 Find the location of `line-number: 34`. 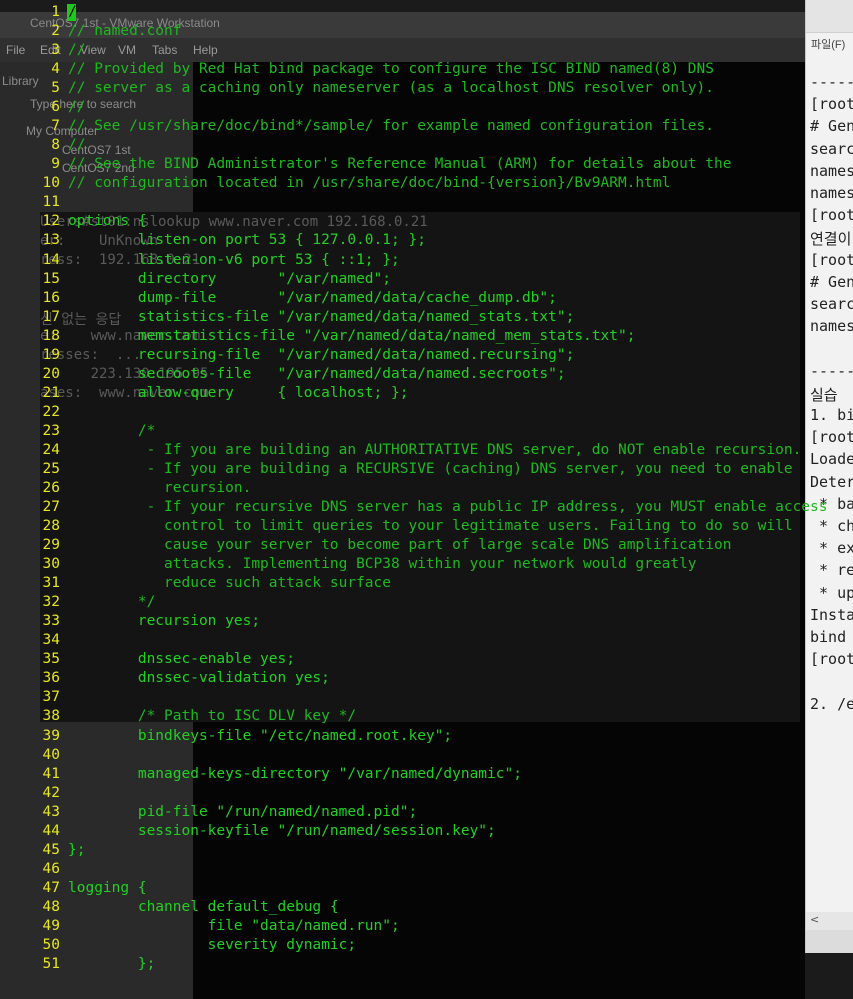

line-number: 34 is located at coordinates (51, 640).